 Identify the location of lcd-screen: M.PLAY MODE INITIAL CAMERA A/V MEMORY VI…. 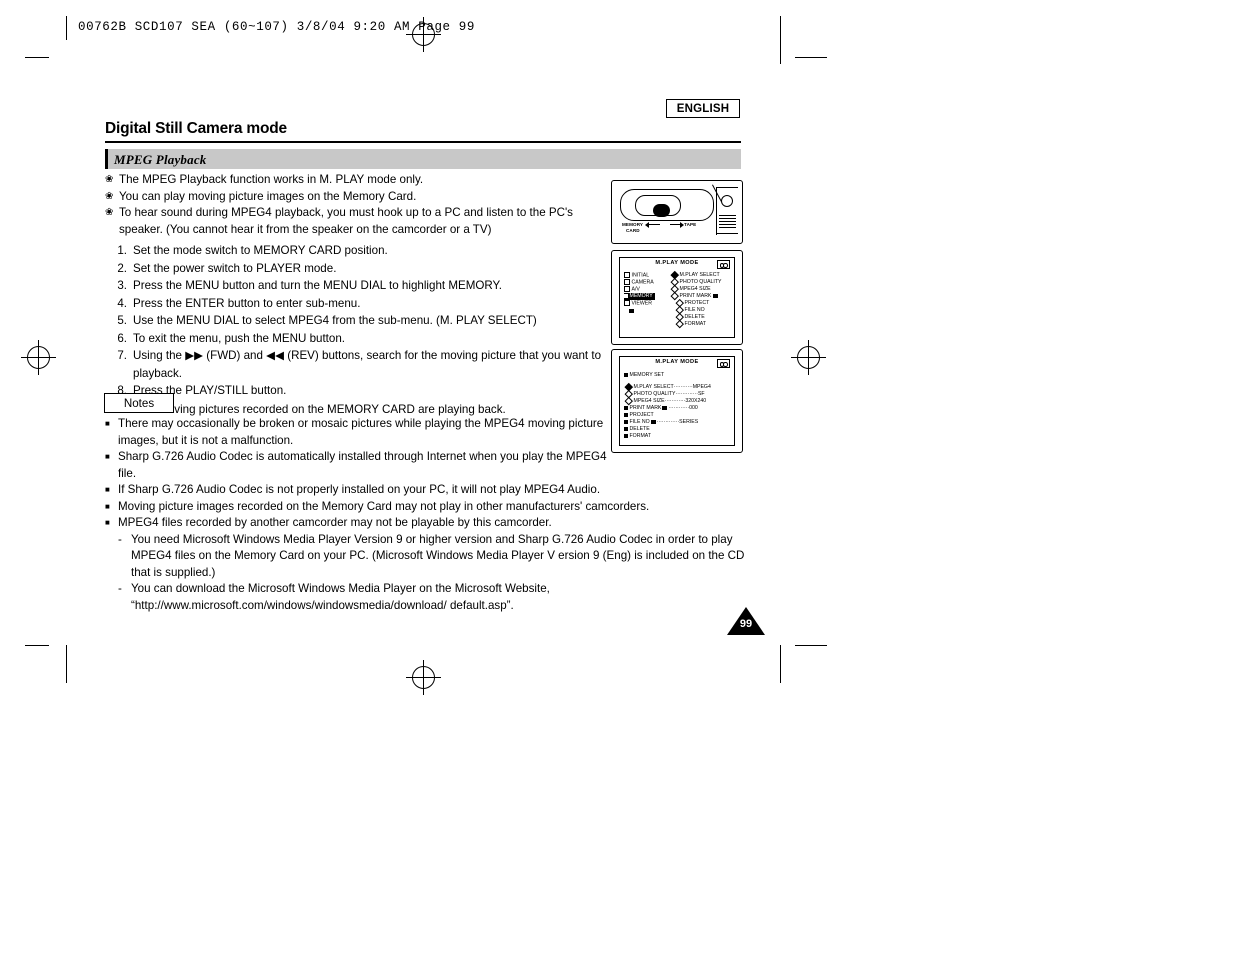
(677, 297).